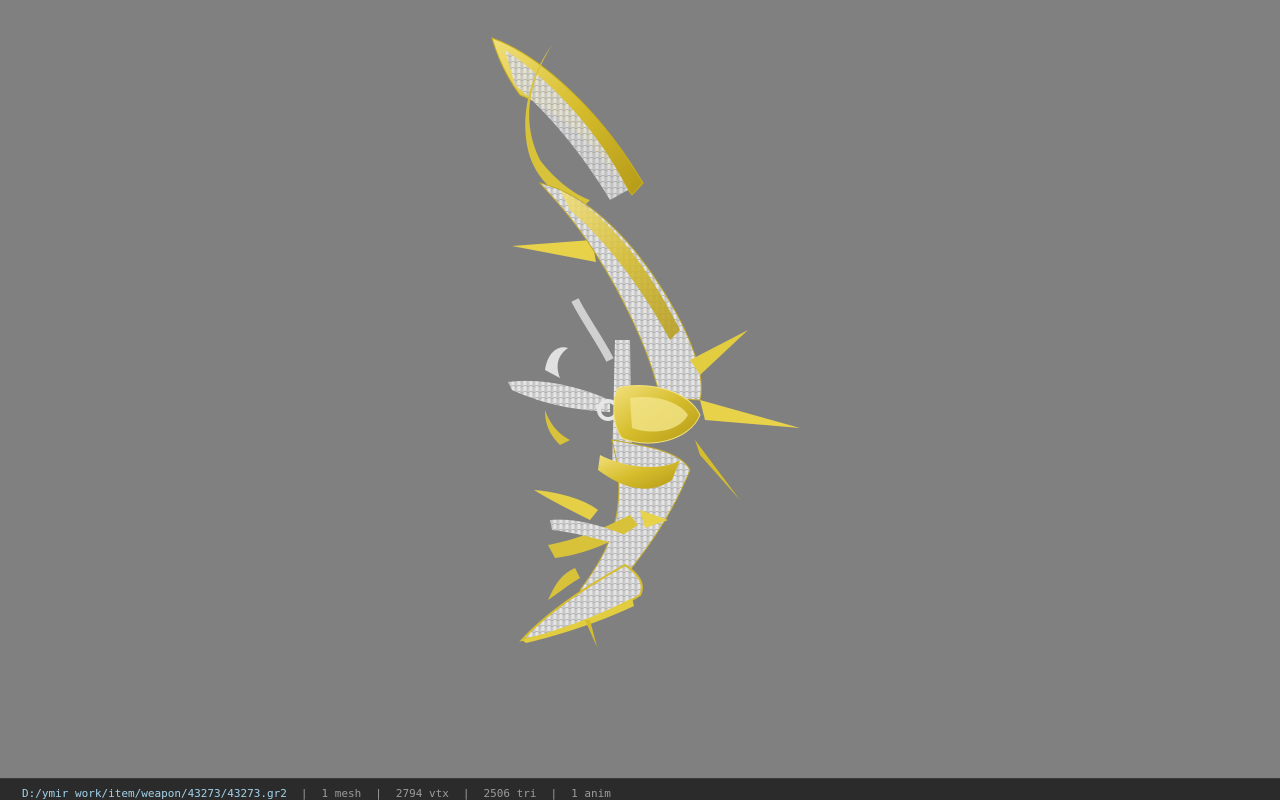 Image resolution: width=1280 pixels, height=800 pixels. I want to click on left-hook-bottom, so click(557, 427).